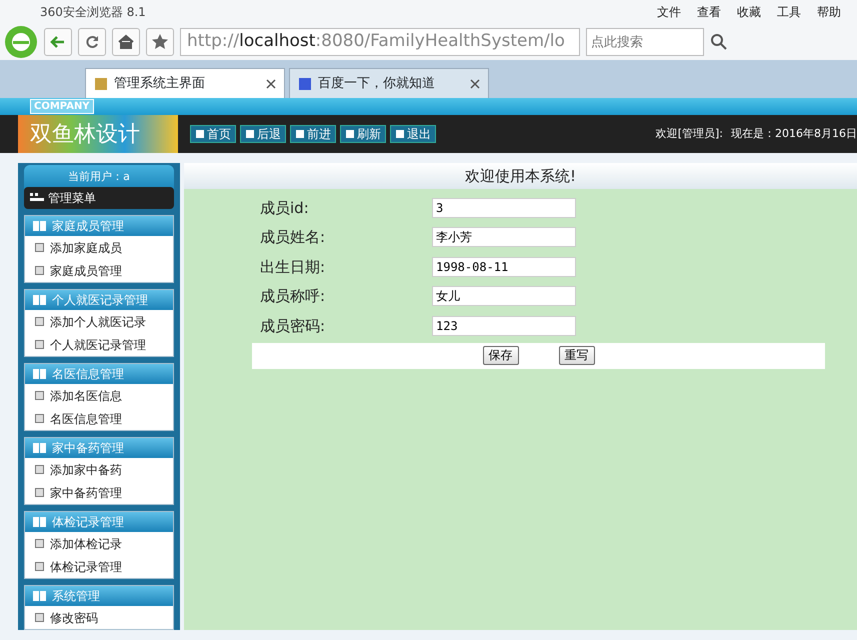 Image resolution: width=857 pixels, height=640 pixels. What do you see at coordinates (377, 83) in the screenshot?
I see `tab-title: 百度一下，你就知道` at bounding box center [377, 83].